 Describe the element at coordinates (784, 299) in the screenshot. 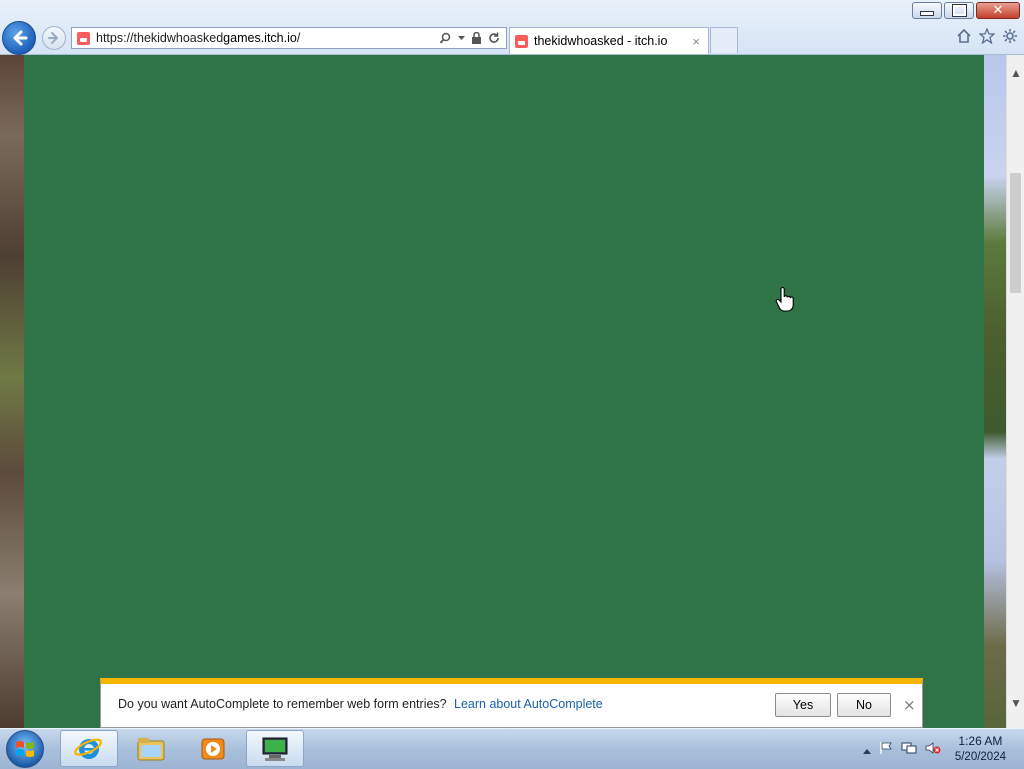

I see `hand-cursor-icon` at that location.